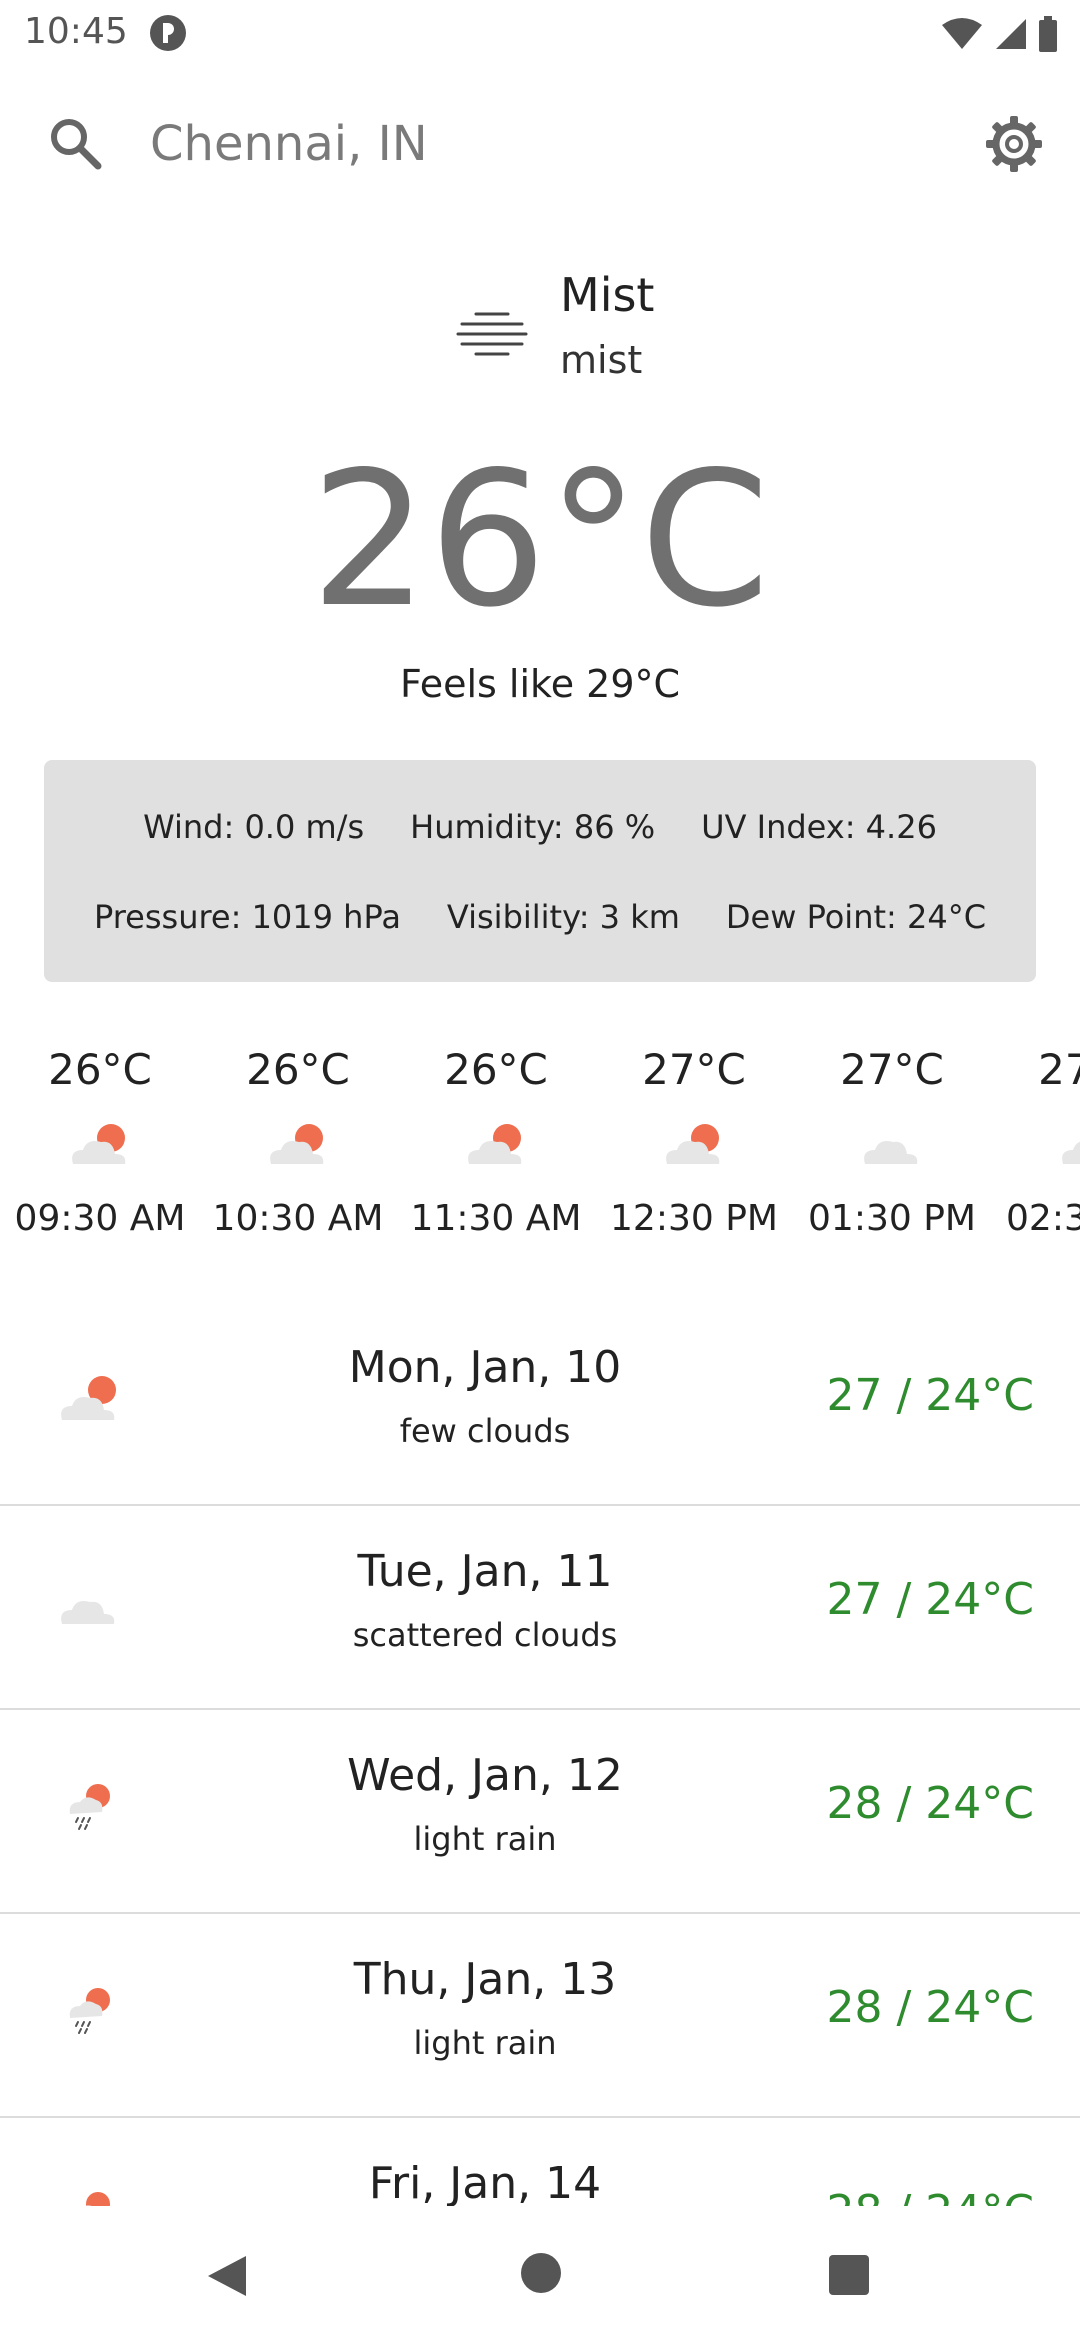 The image size is (1080, 2340). What do you see at coordinates (694, 1218) in the screenshot?
I see `hourly-time: 12:30 PM` at bounding box center [694, 1218].